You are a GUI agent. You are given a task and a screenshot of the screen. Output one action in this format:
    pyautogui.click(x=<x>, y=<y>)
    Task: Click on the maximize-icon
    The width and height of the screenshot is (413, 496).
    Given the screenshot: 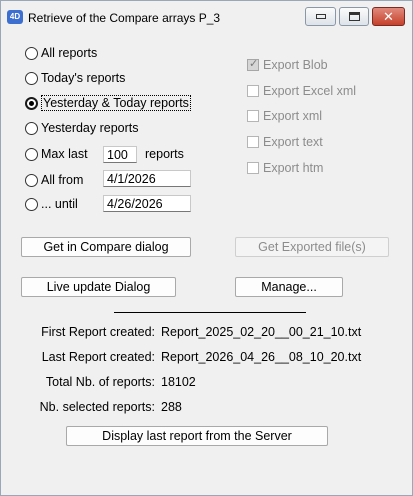 What is the action you would take?
    pyautogui.click(x=354, y=16)
    